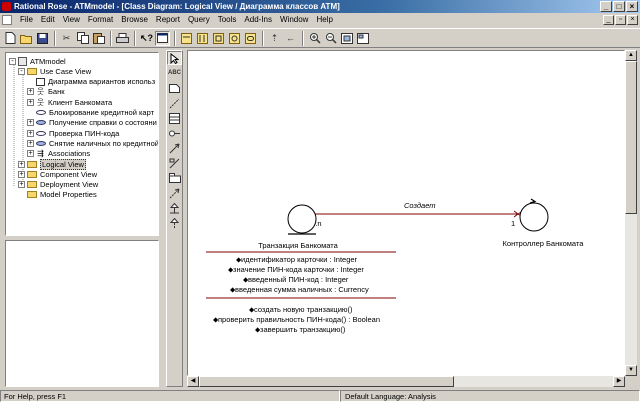 The height and width of the screenshot is (402, 640). What do you see at coordinates (202, 38) in the screenshot?
I see `browse-interaction-icon` at bounding box center [202, 38].